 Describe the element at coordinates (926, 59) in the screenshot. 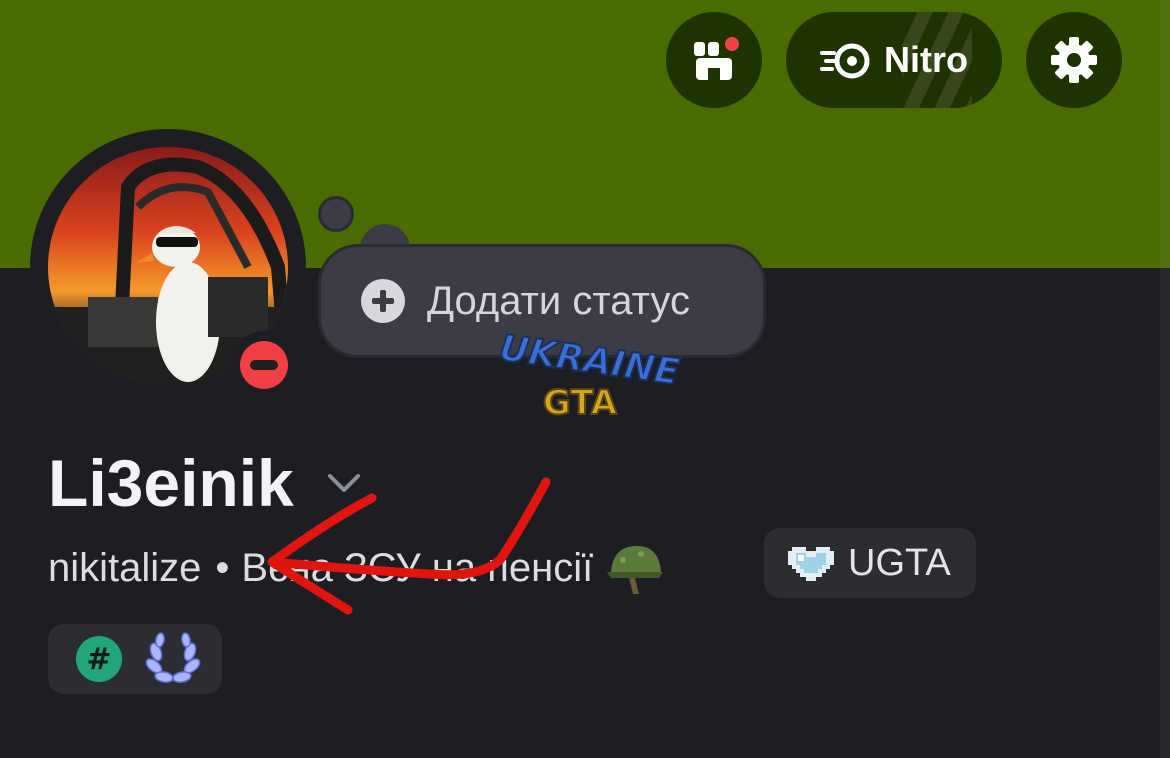

I see `nitro-label: Nitro` at that location.